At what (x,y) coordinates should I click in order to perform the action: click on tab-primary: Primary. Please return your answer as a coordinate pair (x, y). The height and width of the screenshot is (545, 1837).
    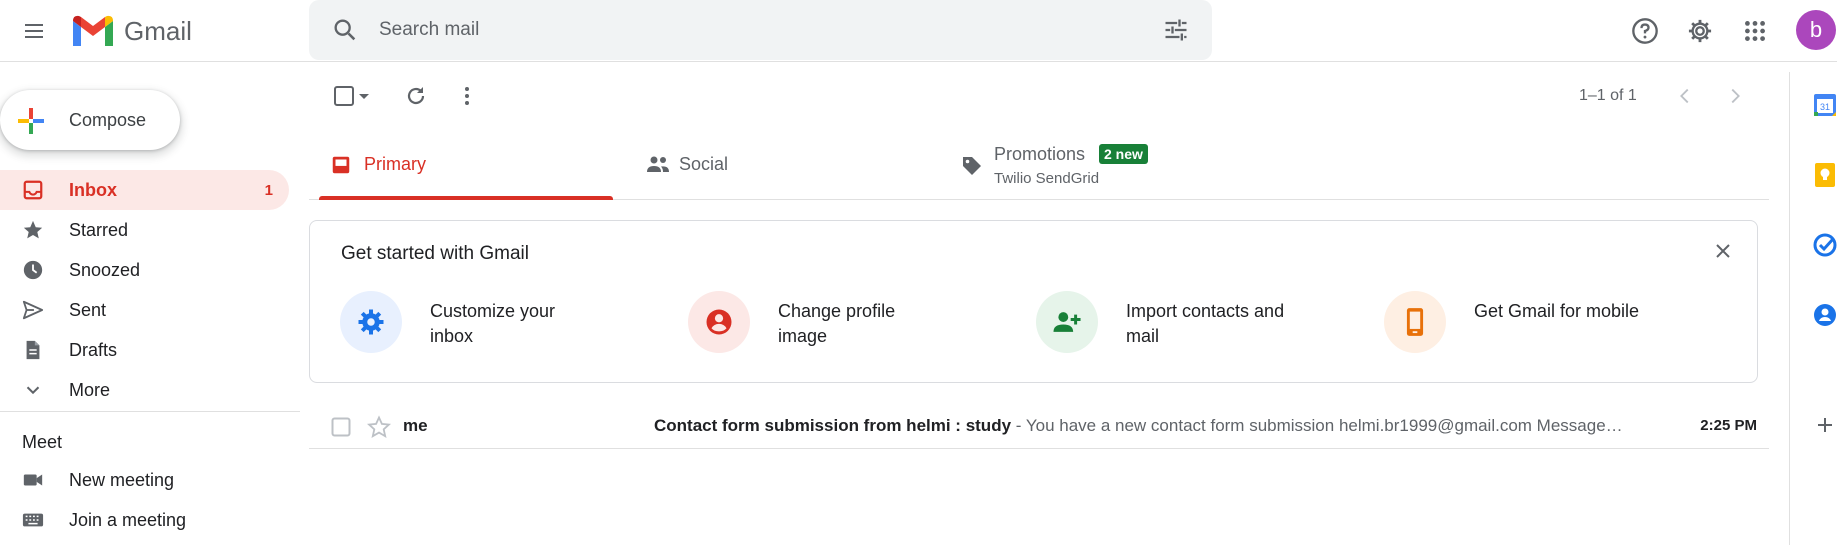
    Looking at the image, I should click on (466, 165).